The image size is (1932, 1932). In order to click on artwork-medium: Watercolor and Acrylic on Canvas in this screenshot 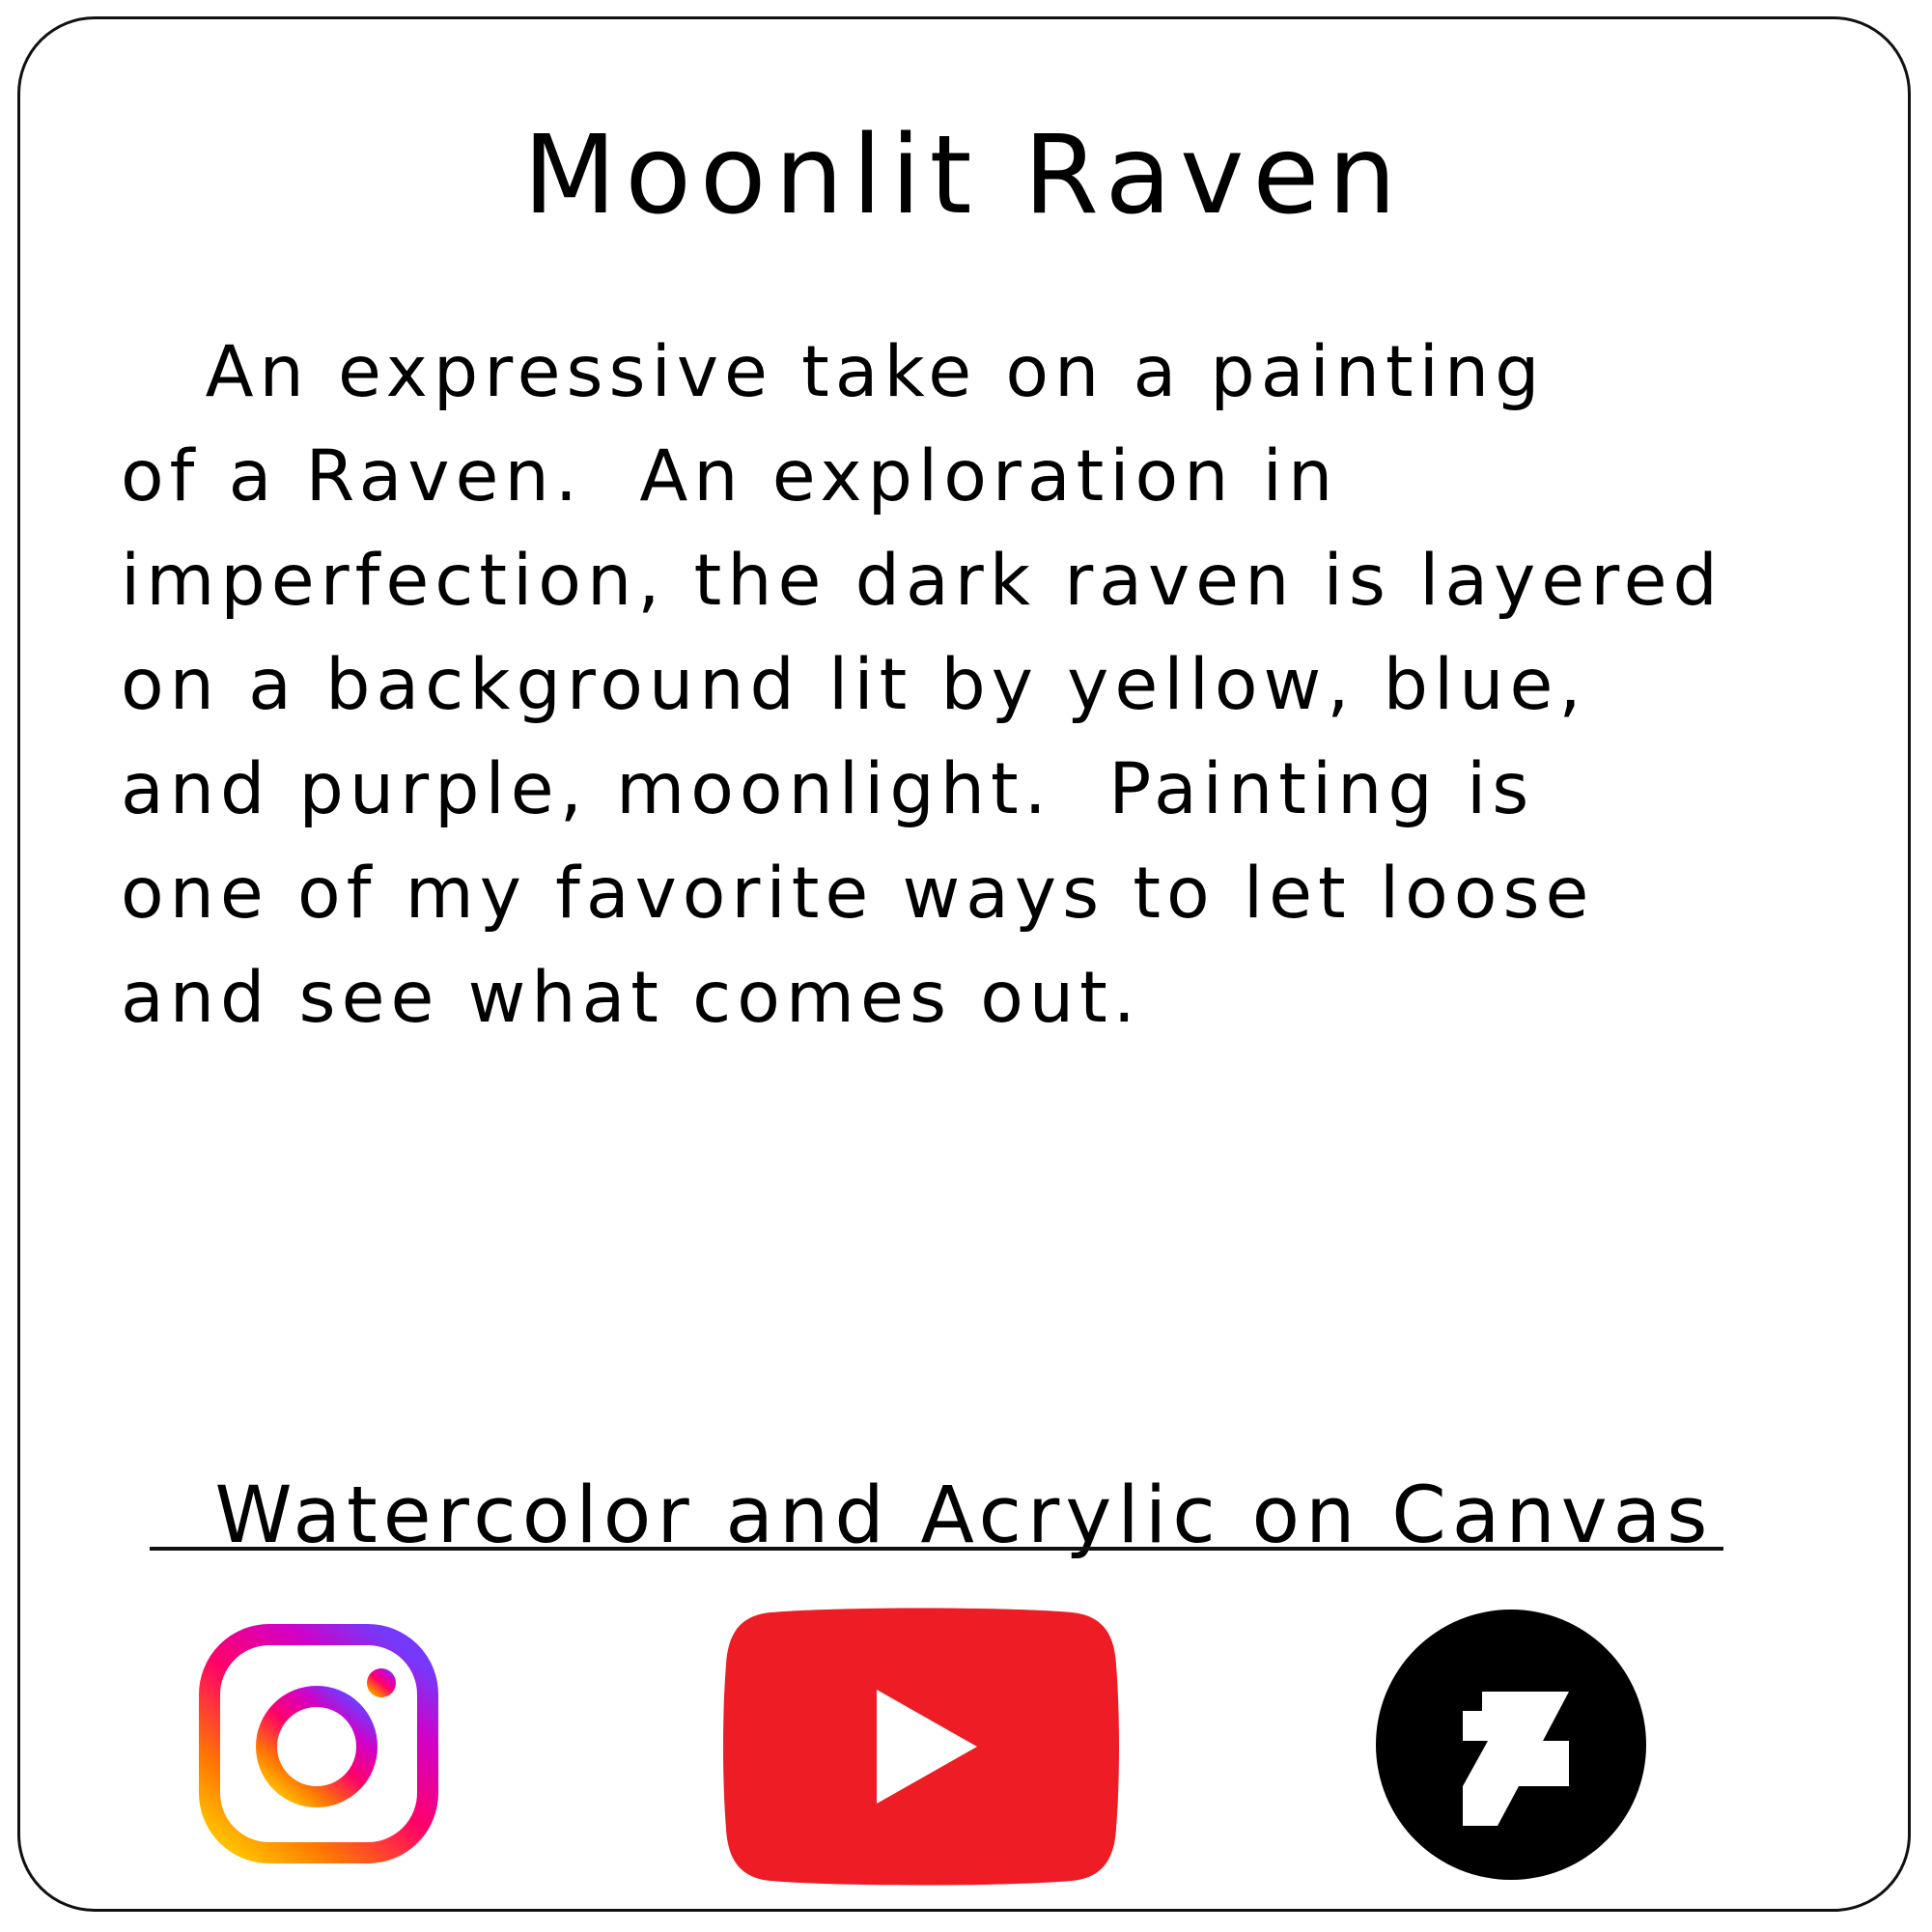, I will do `click(964, 1516)`.